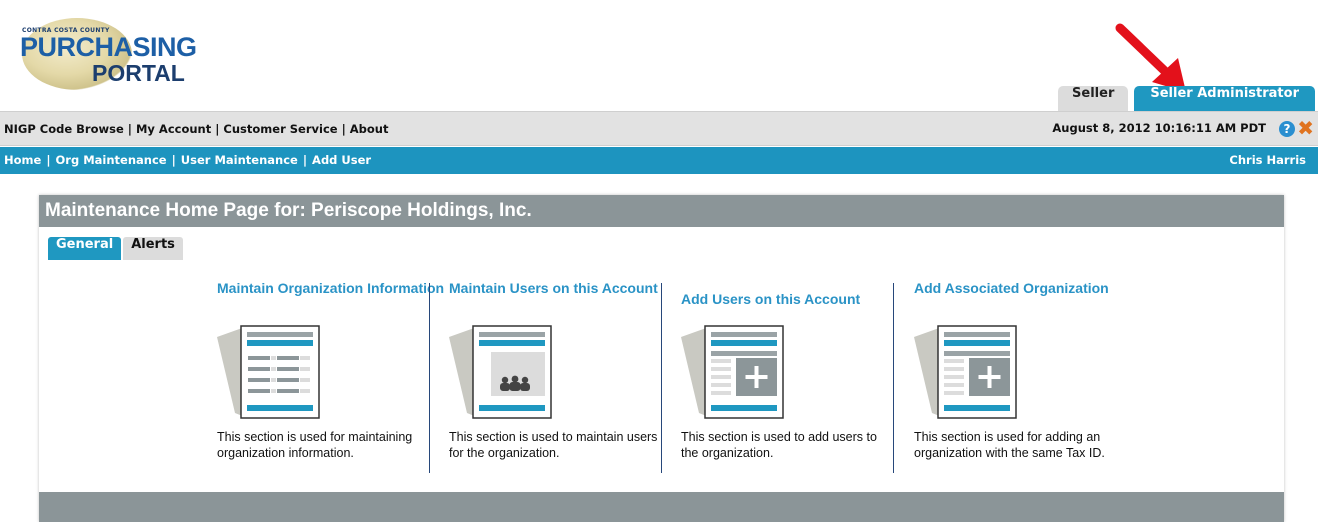 Image resolution: width=1318 pixels, height=522 pixels. Describe the element at coordinates (369, 129) in the screenshot. I see `nav-link-about: About` at that location.